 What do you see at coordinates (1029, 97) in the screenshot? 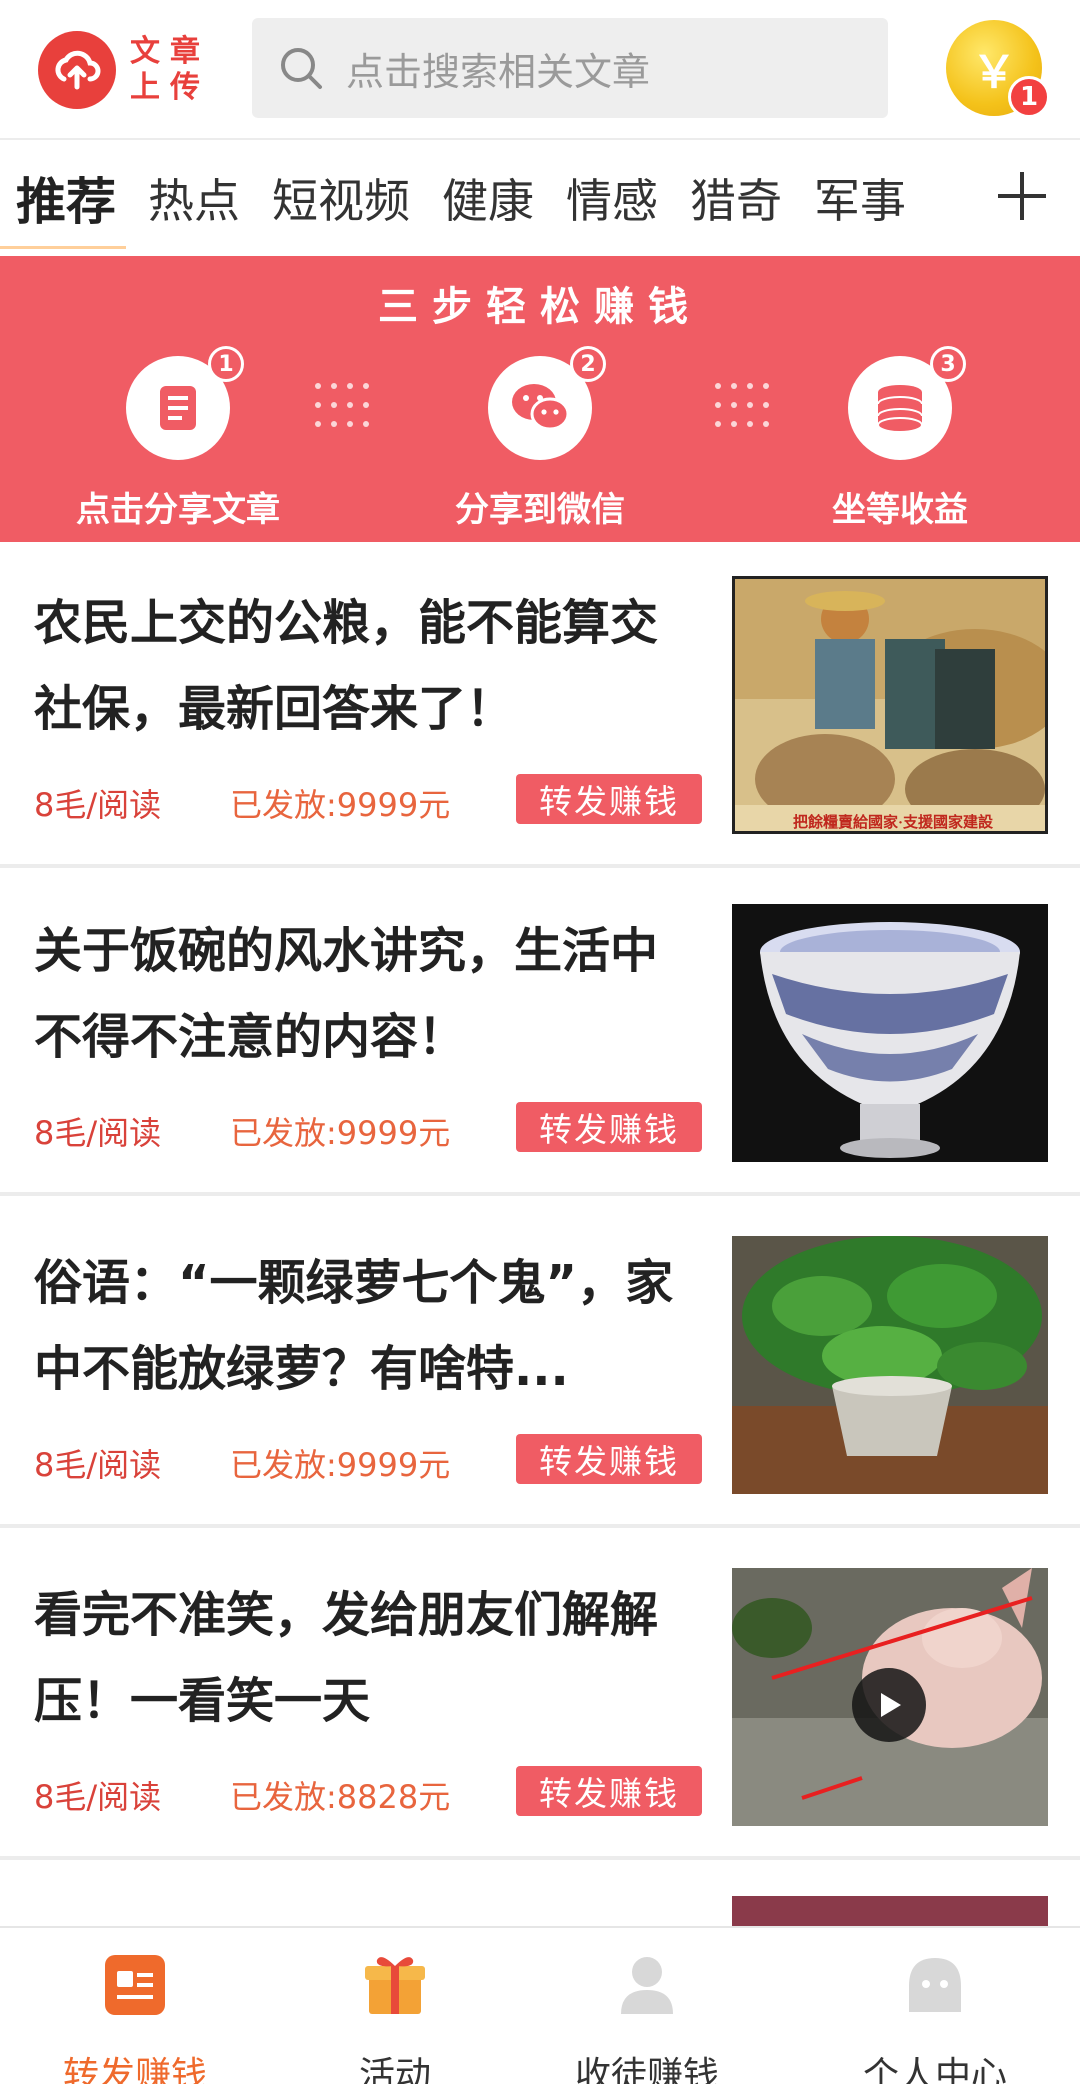
I see `coin-badge: 1` at bounding box center [1029, 97].